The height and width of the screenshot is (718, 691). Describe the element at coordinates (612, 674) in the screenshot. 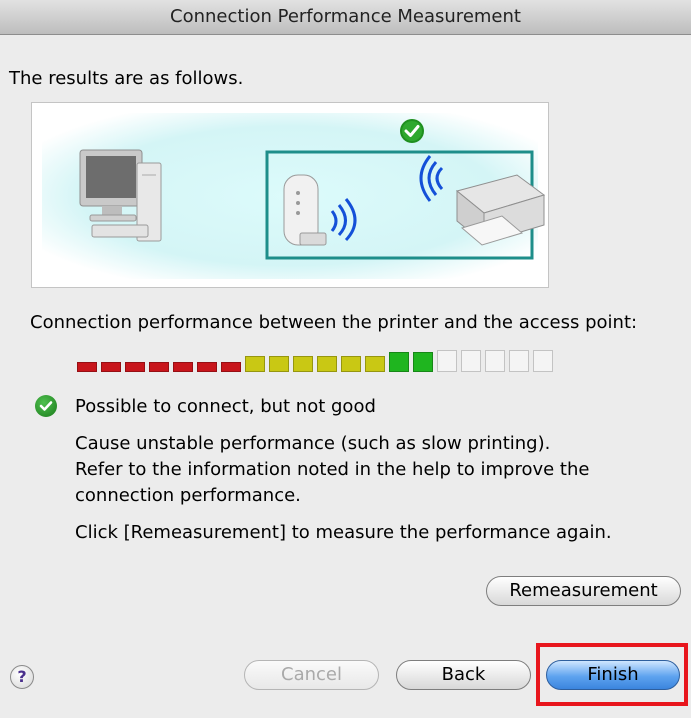

I see `finish-highlight-box` at that location.